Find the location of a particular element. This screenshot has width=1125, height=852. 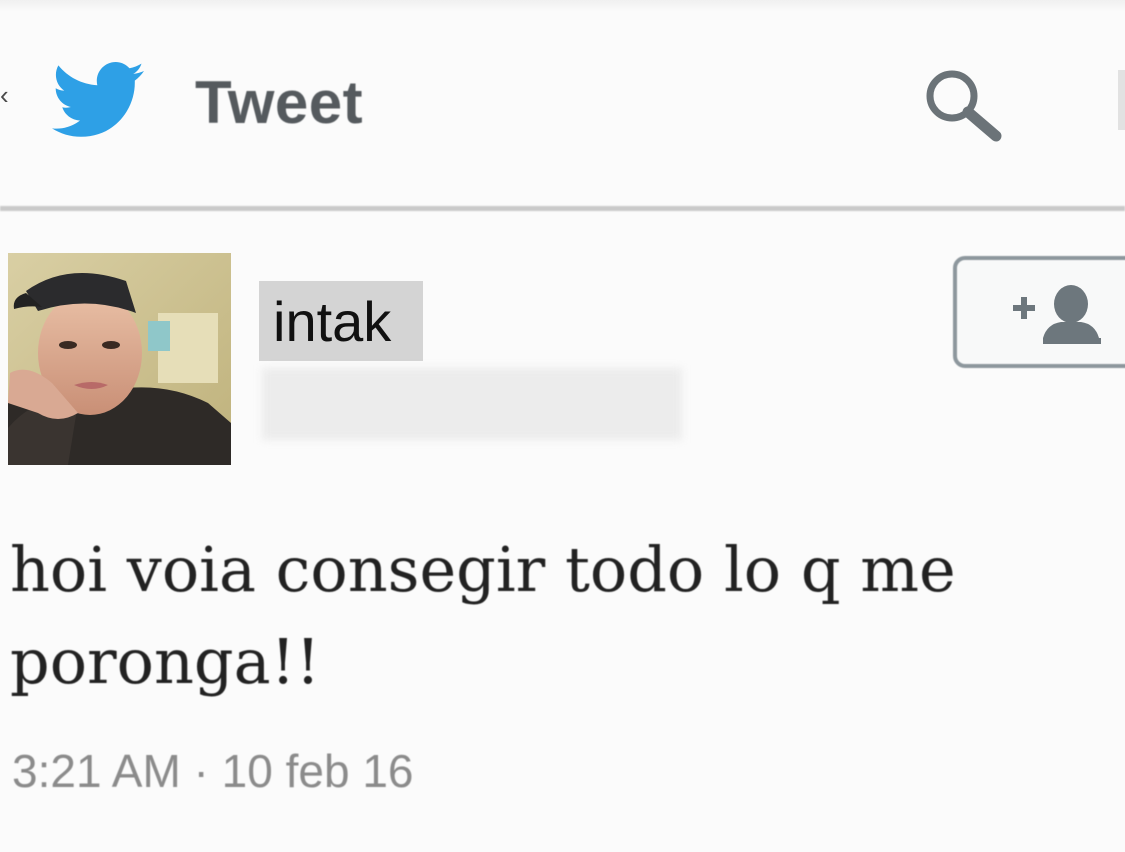

search-icon is located at coordinates (965, 104).